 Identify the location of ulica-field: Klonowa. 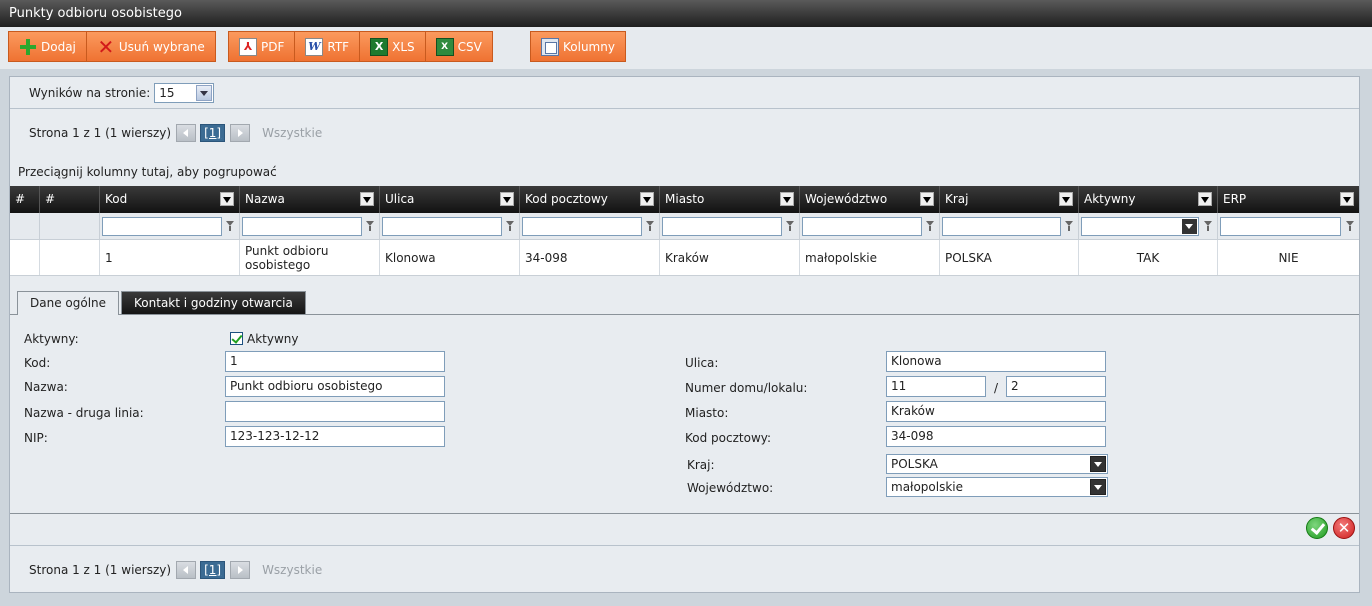
(996, 361).